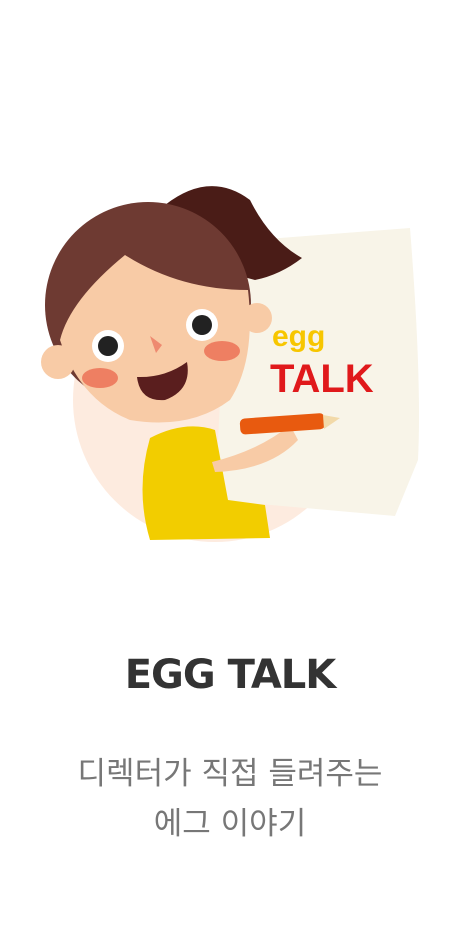  I want to click on logo-talk: TALK, so click(322, 379).